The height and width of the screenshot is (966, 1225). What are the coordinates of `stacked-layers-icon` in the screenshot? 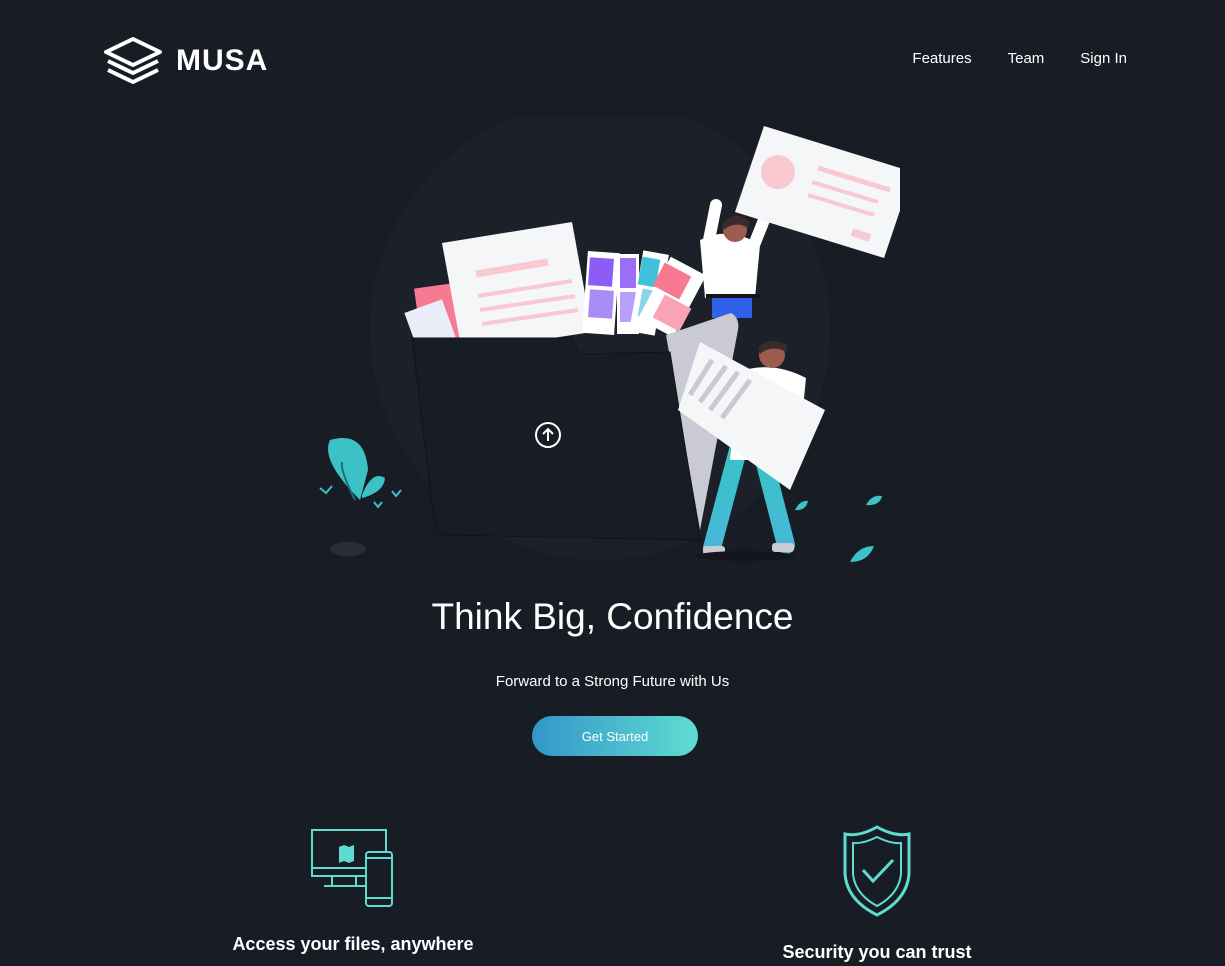 It's located at (133, 60).